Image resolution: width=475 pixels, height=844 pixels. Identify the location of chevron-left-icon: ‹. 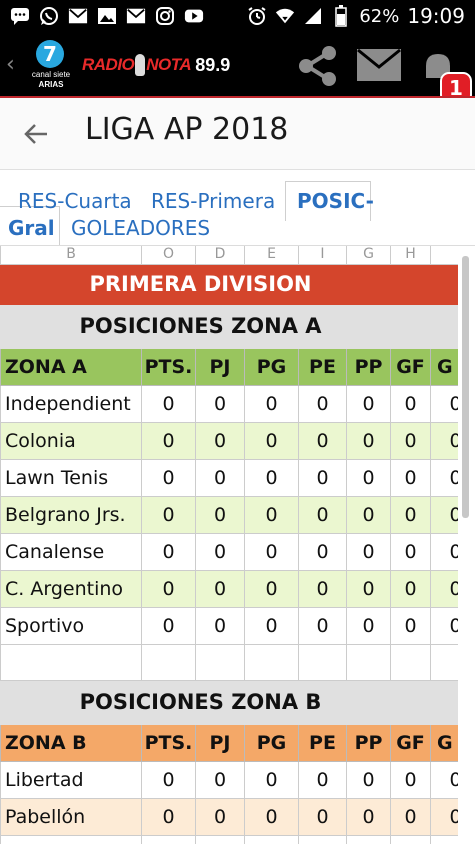
(10, 64).